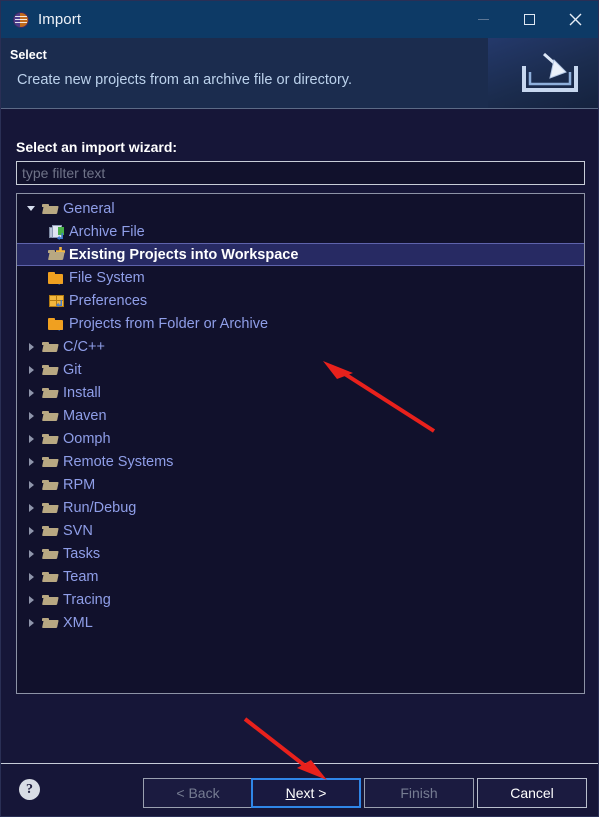  Describe the element at coordinates (300, 392) in the screenshot. I see `tree-row: Install` at that location.